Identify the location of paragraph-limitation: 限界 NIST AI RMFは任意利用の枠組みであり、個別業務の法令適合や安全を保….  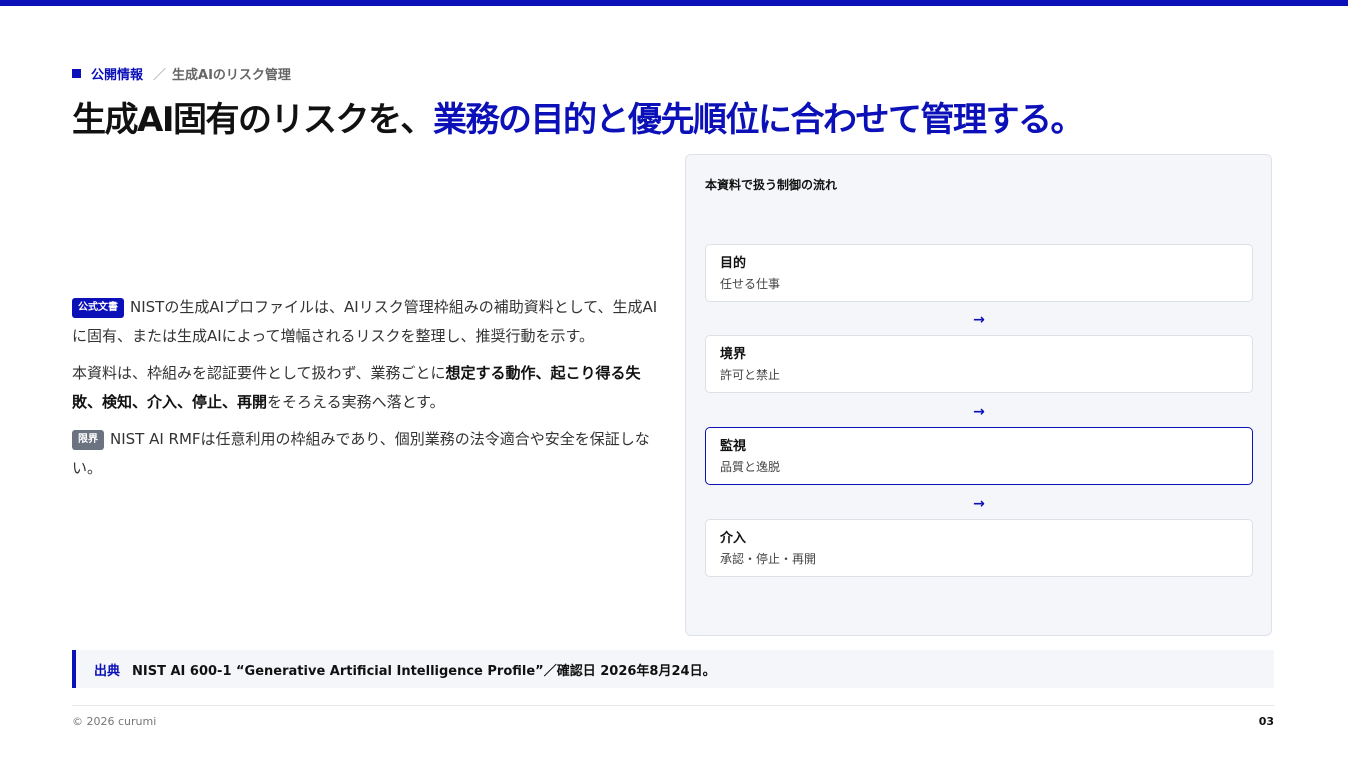
(367, 454).